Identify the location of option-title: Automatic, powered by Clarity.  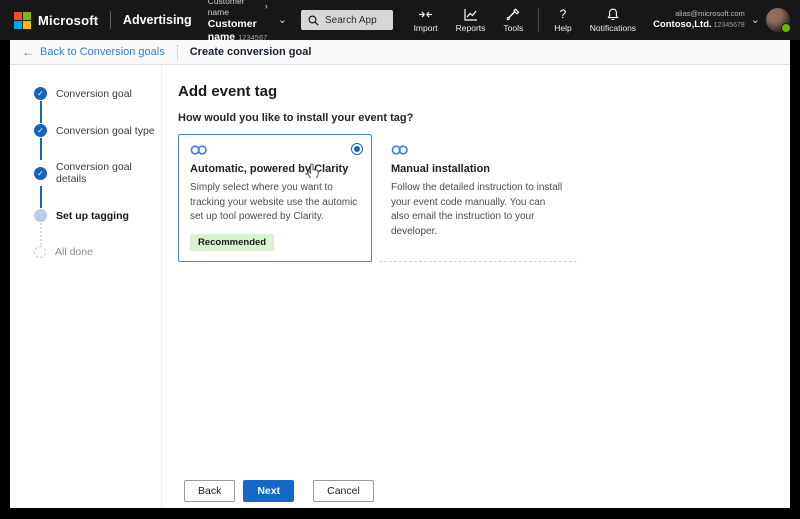
(269, 169).